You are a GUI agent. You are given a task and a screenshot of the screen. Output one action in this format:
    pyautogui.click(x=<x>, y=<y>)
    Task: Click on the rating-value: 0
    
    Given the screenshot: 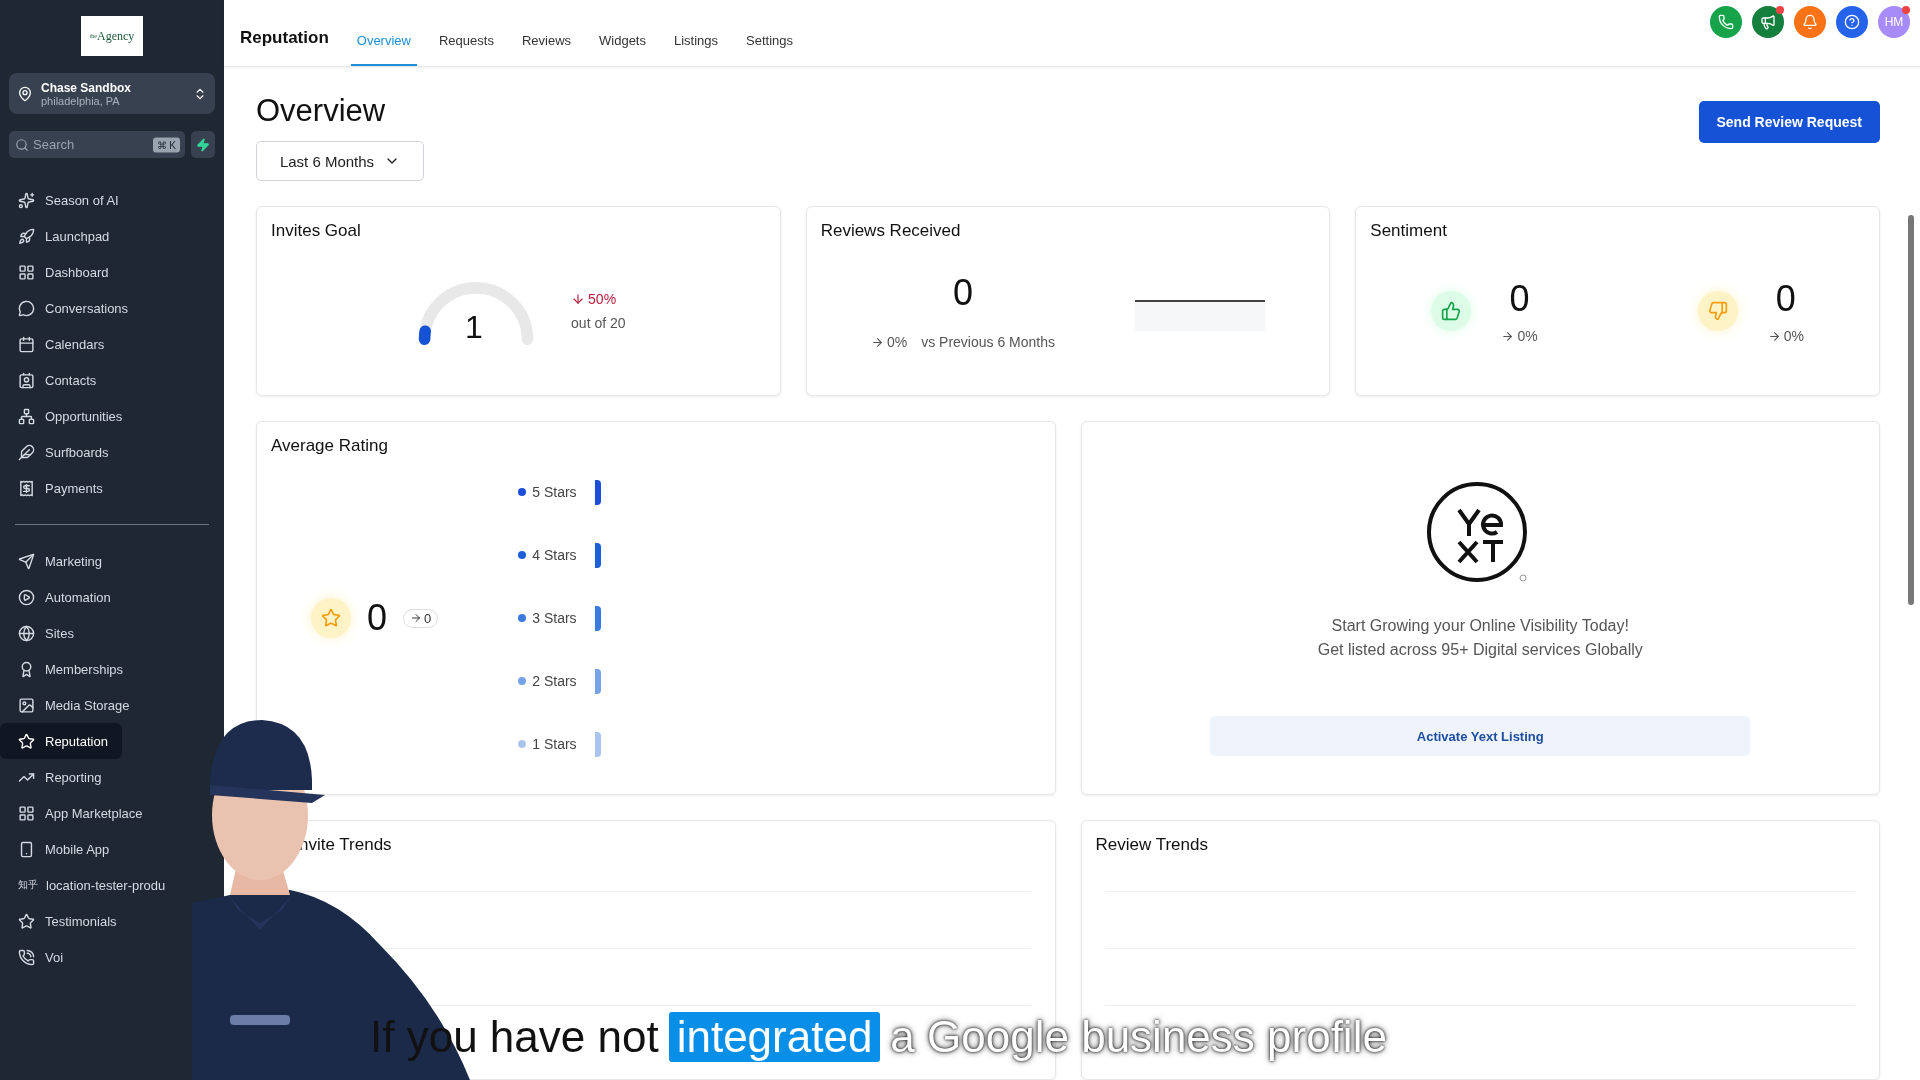 What is the action you would take?
    pyautogui.click(x=377, y=618)
    